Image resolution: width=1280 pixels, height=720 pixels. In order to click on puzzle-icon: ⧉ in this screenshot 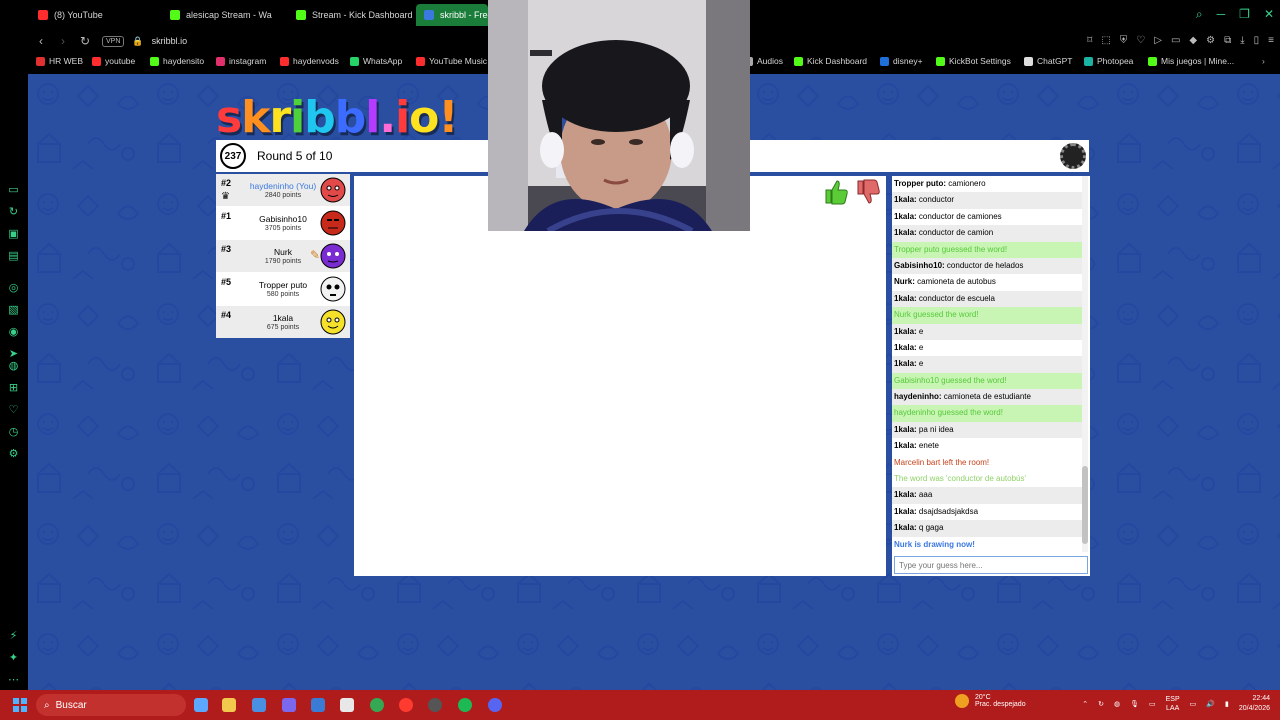, I will do `click(1227, 40)`.